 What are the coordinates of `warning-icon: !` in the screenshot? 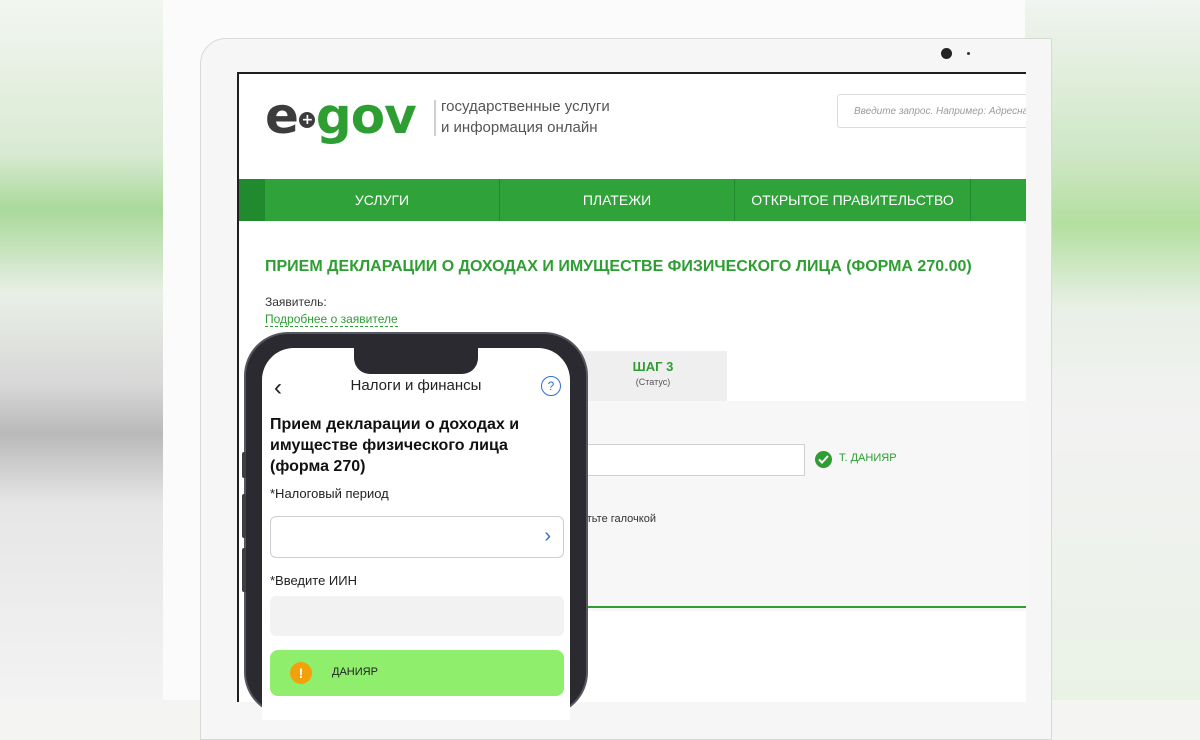 It's located at (301, 673).